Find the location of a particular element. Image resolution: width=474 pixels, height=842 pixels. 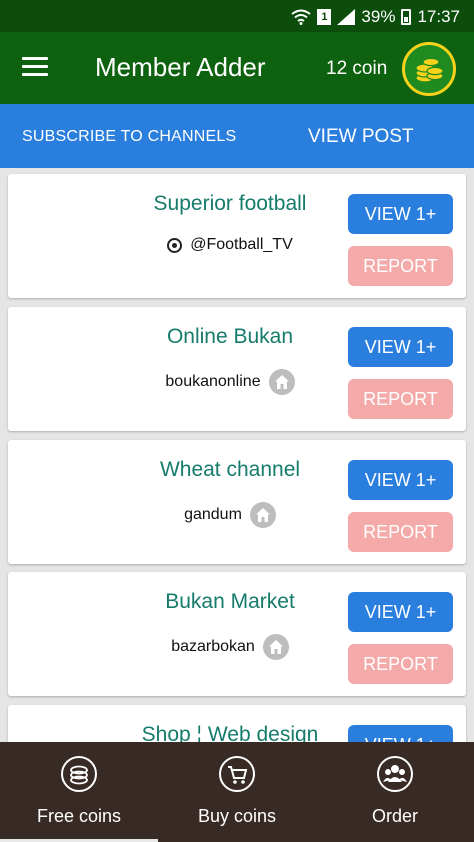

channel-handle: @Football_TV is located at coordinates (241, 244).